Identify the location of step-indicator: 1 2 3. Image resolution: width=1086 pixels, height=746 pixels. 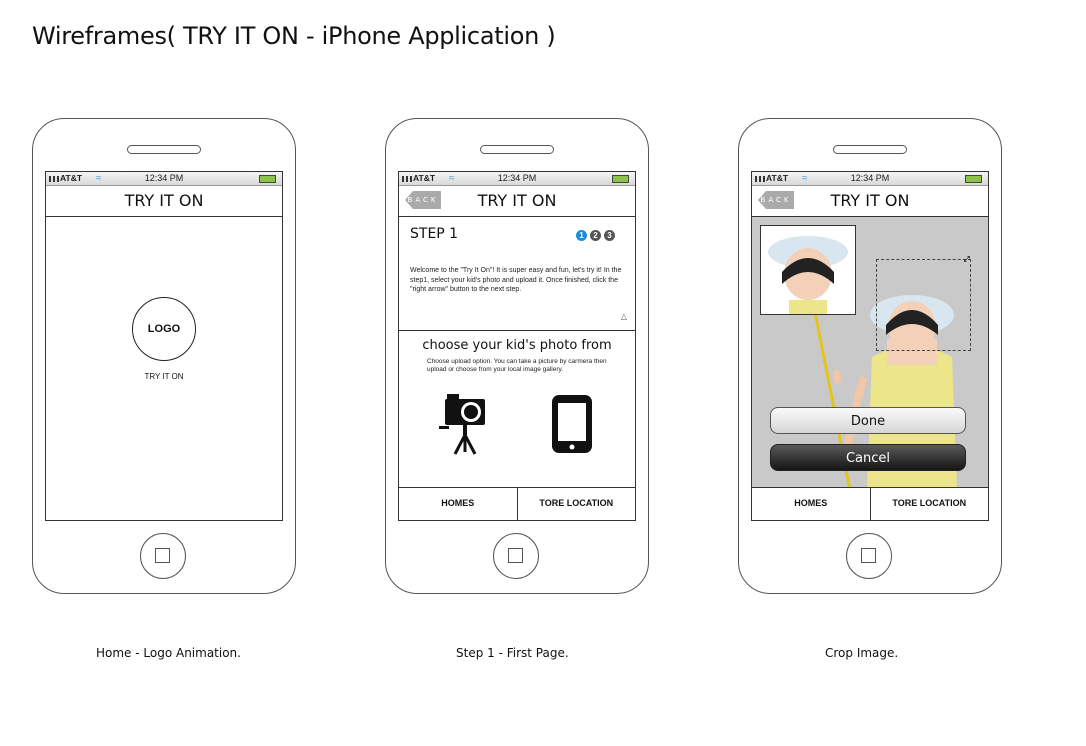
(595, 235).